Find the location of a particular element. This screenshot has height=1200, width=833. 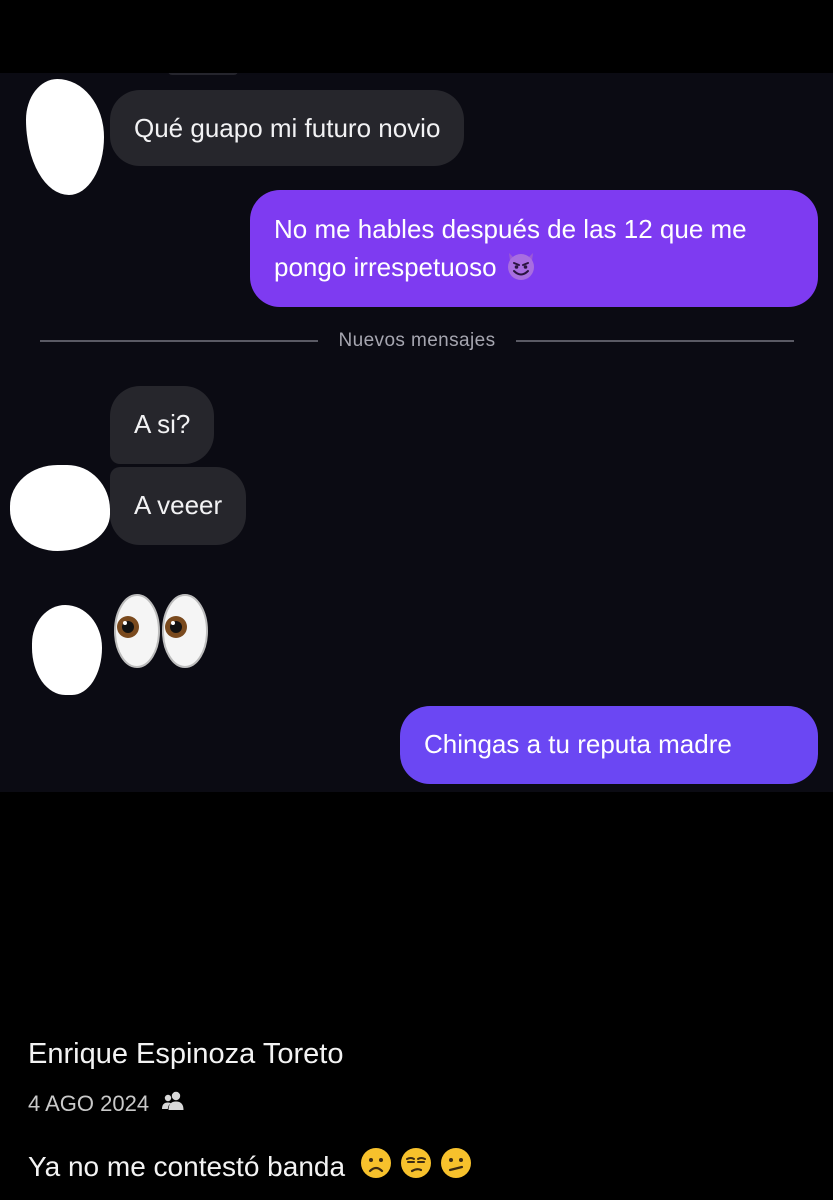

post-date: 4 AGO 2024 is located at coordinates (88, 1104).